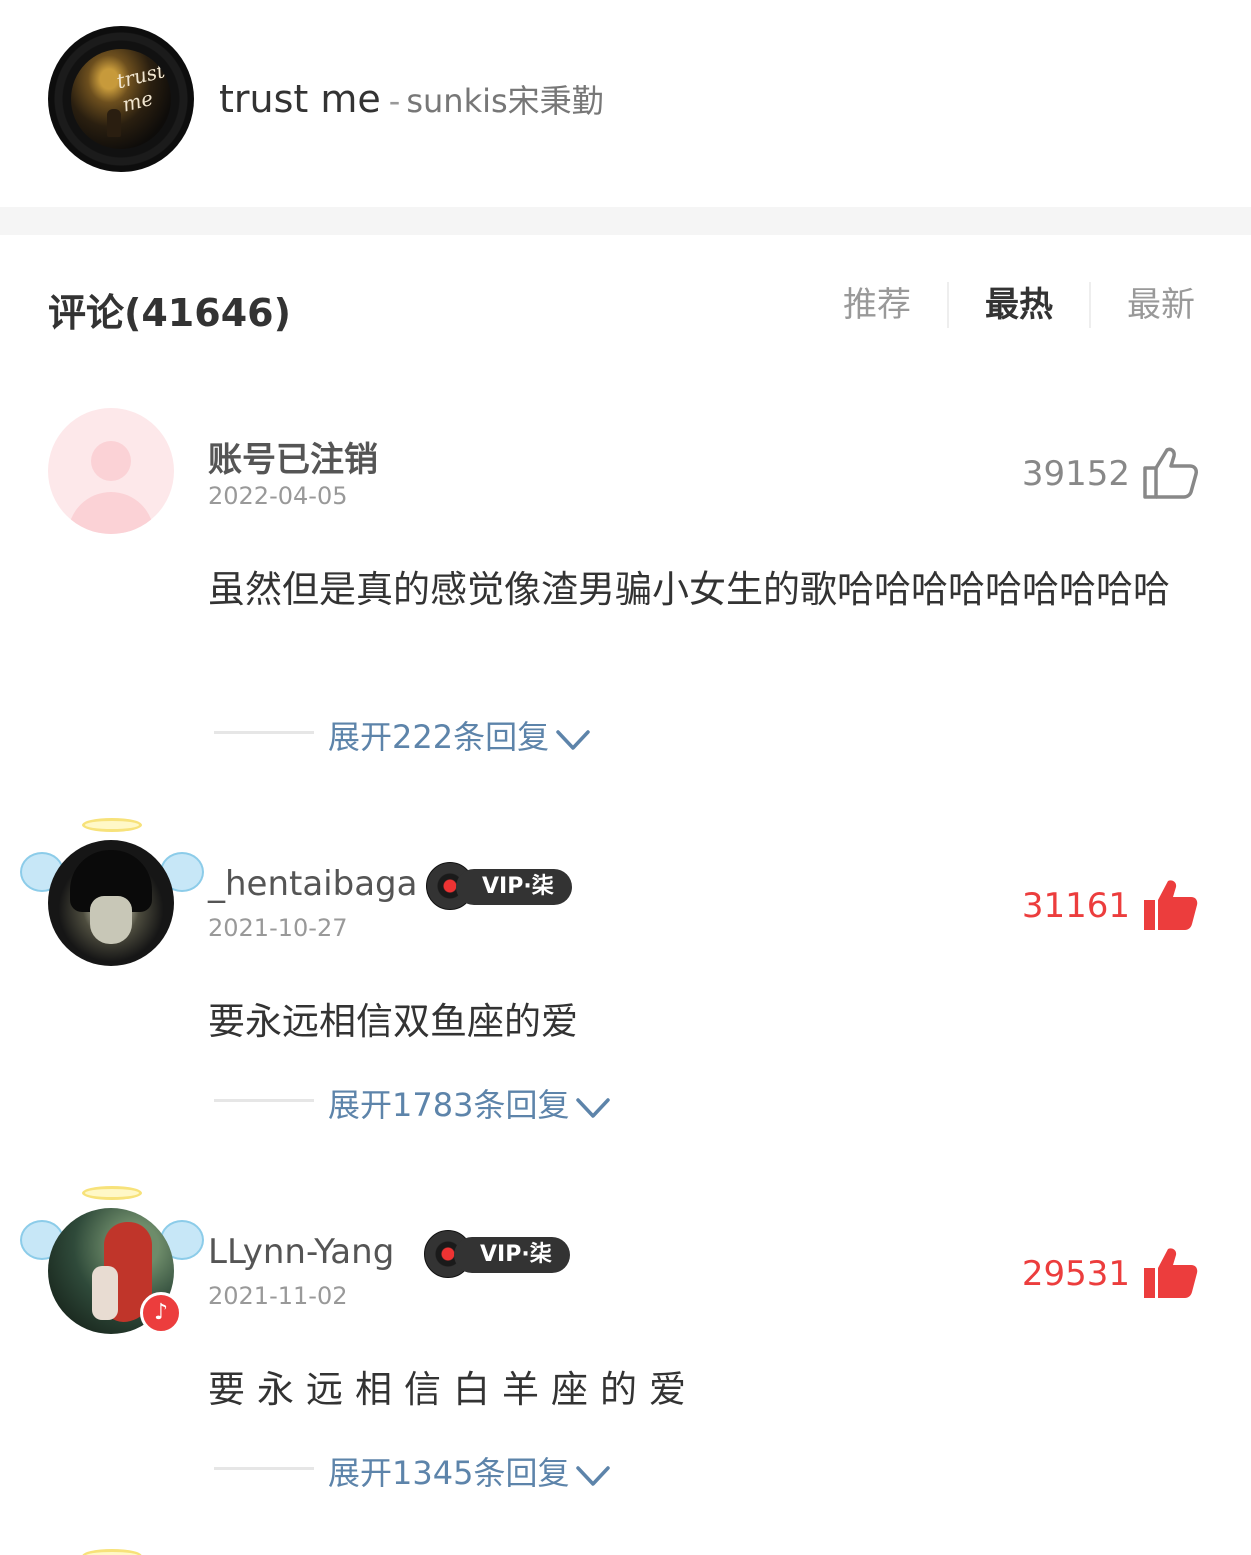  I want to click on like-count: 39152, so click(1075, 474).